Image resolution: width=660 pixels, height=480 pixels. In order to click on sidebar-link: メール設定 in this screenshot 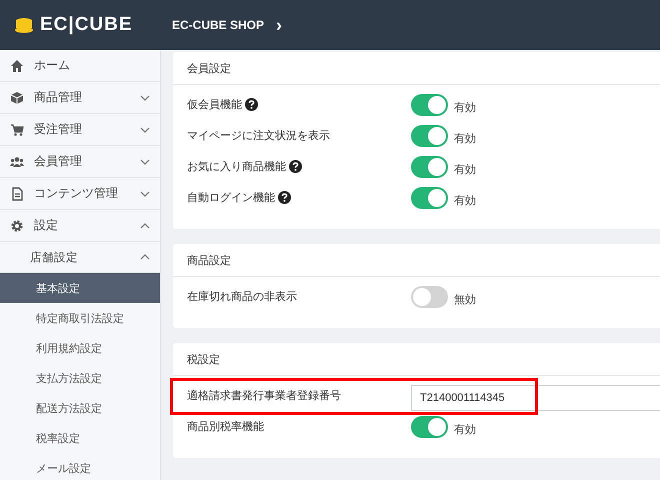, I will do `click(80, 466)`.